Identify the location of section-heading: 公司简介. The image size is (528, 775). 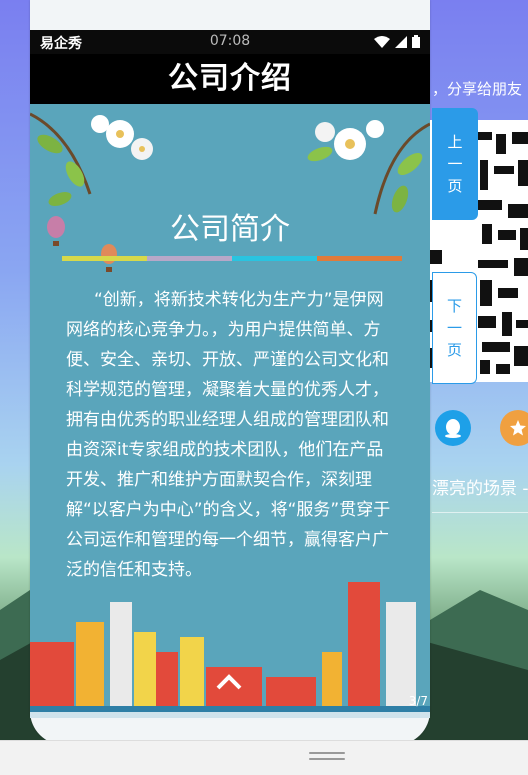
(230, 229).